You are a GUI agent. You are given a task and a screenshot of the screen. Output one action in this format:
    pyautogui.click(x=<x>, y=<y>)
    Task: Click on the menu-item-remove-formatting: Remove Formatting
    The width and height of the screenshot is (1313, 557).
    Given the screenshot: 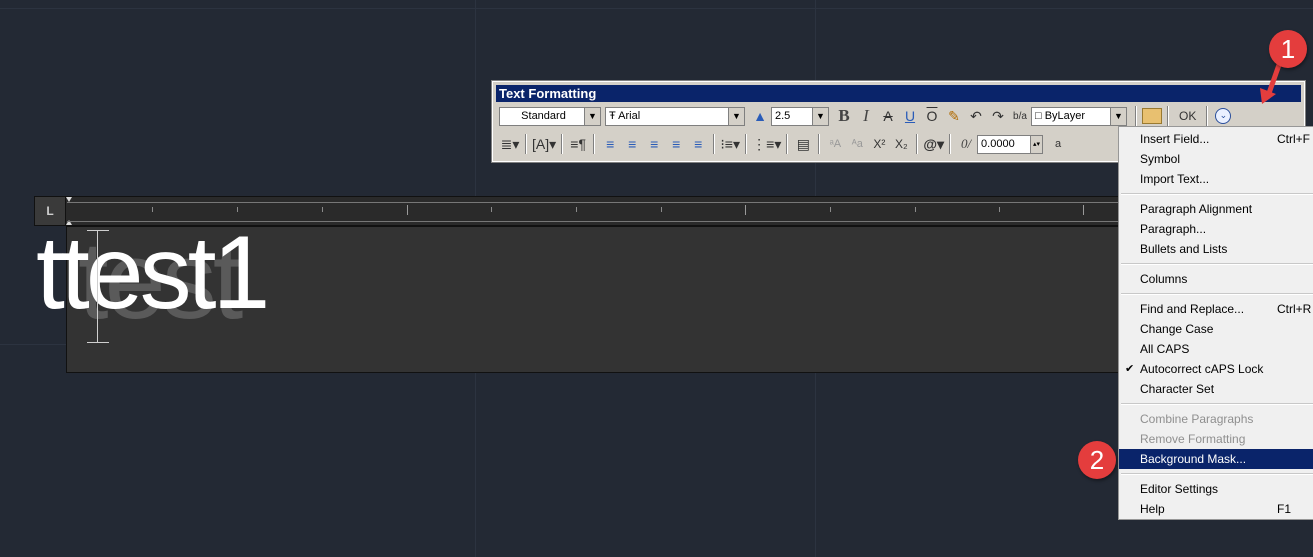 What is the action you would take?
    pyautogui.click(x=1193, y=439)
    